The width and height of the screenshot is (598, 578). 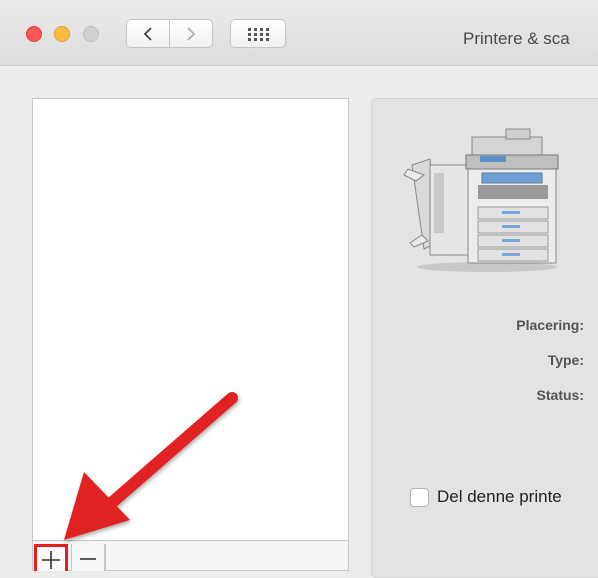 What do you see at coordinates (34, 34) in the screenshot?
I see `close-button` at bounding box center [34, 34].